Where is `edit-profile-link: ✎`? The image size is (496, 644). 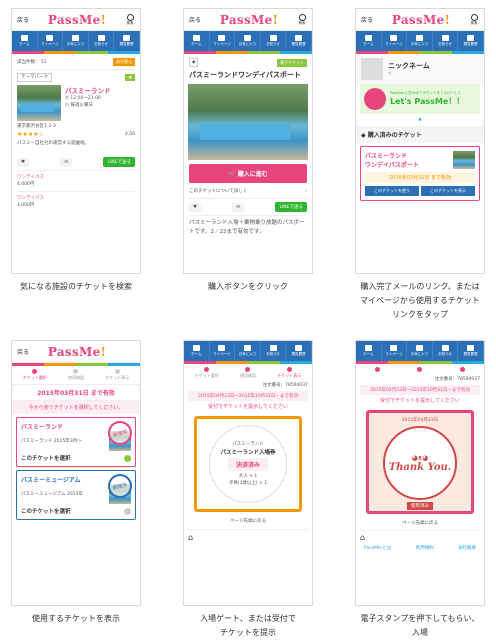
edit-profile-link: ✎ is located at coordinates (409, 74).